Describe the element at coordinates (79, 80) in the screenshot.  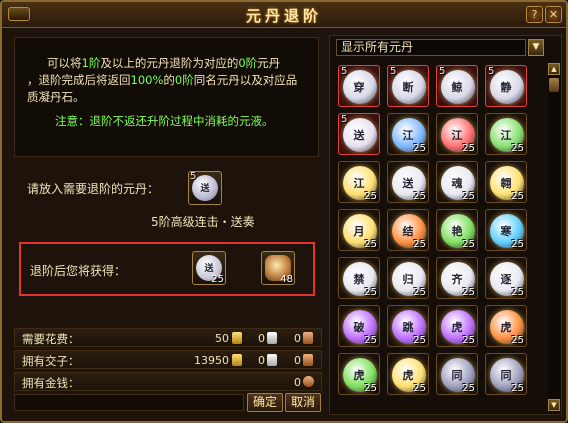
I see `info-text-part: ，退阶完成后将返回` at that location.